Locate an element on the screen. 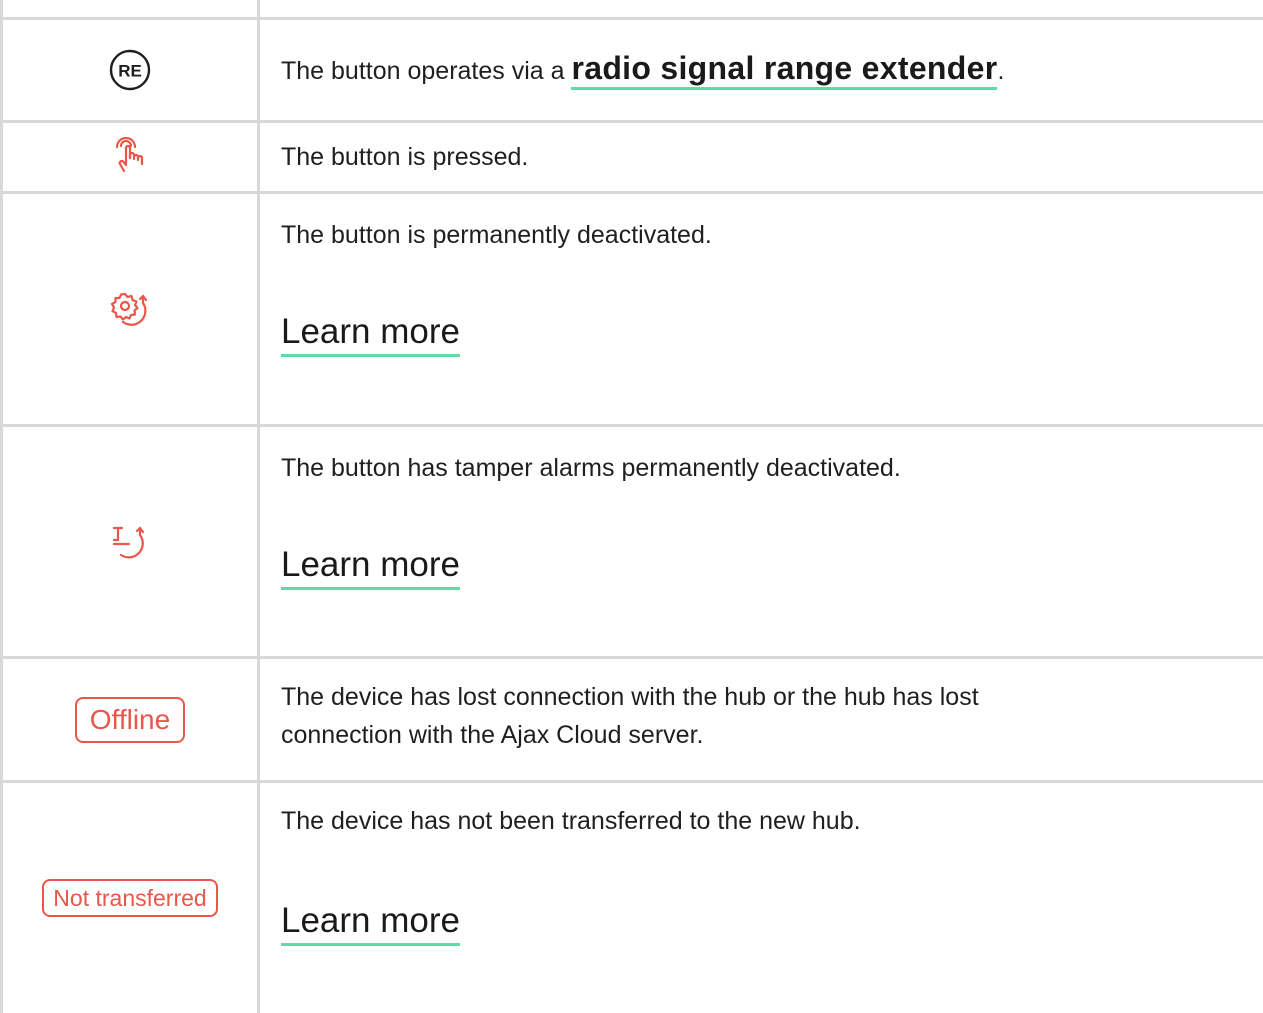 This screenshot has width=1263, height=1013. range-extender-icon-label: RE is located at coordinates (130, 71).